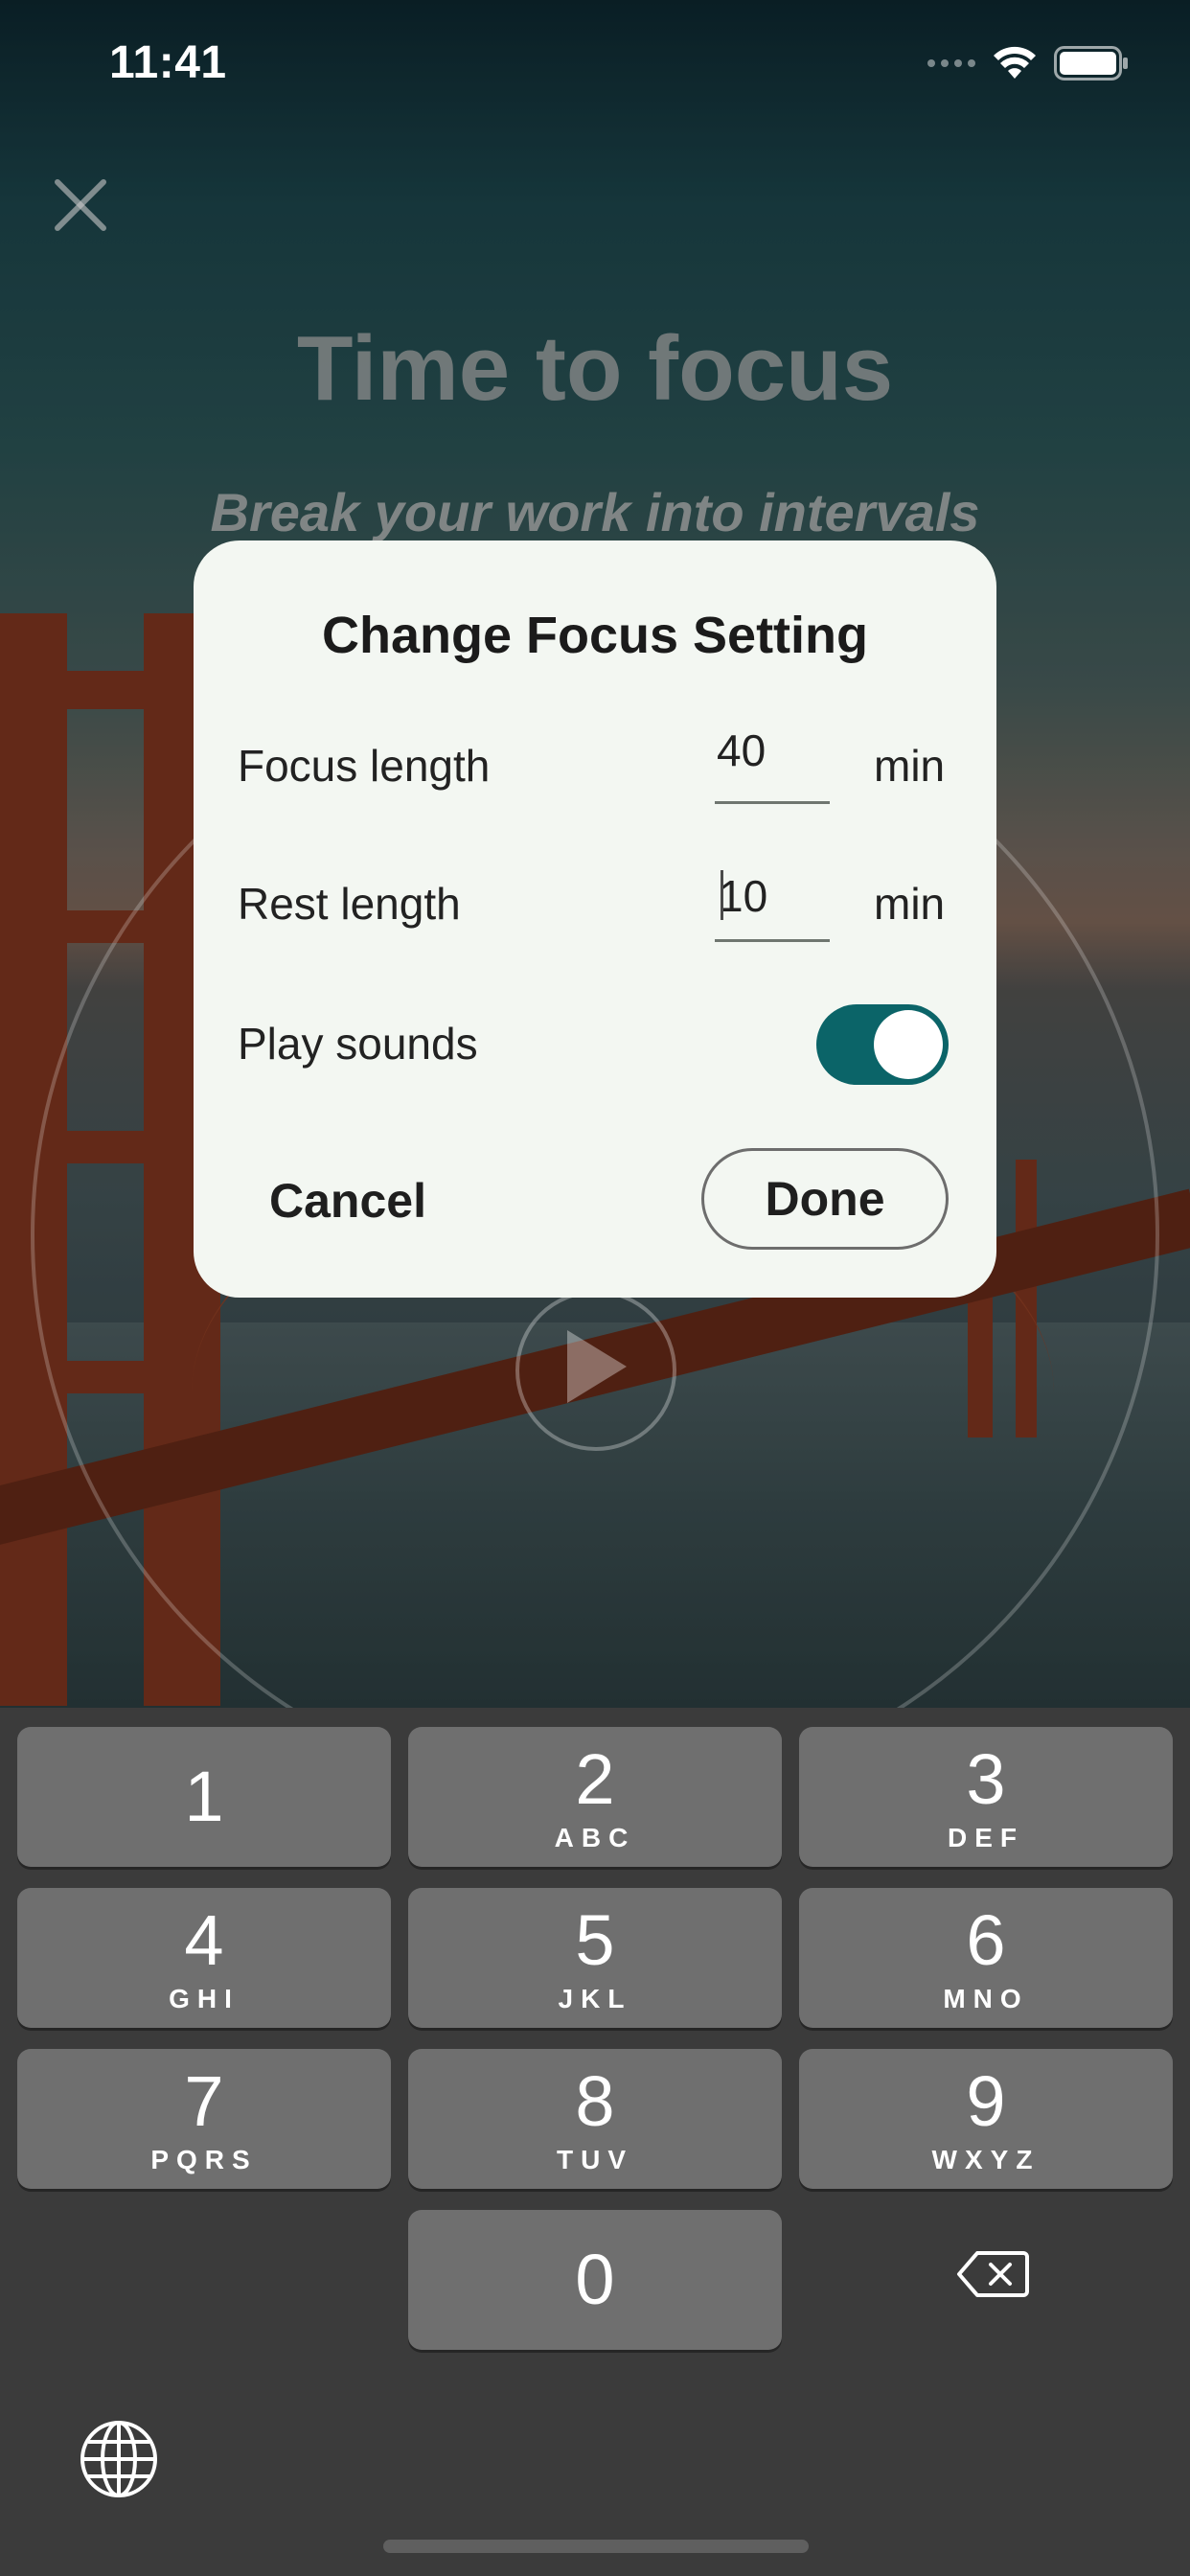 The height and width of the screenshot is (2576, 1190). I want to click on rest-length-label: Rest length, so click(350, 904).